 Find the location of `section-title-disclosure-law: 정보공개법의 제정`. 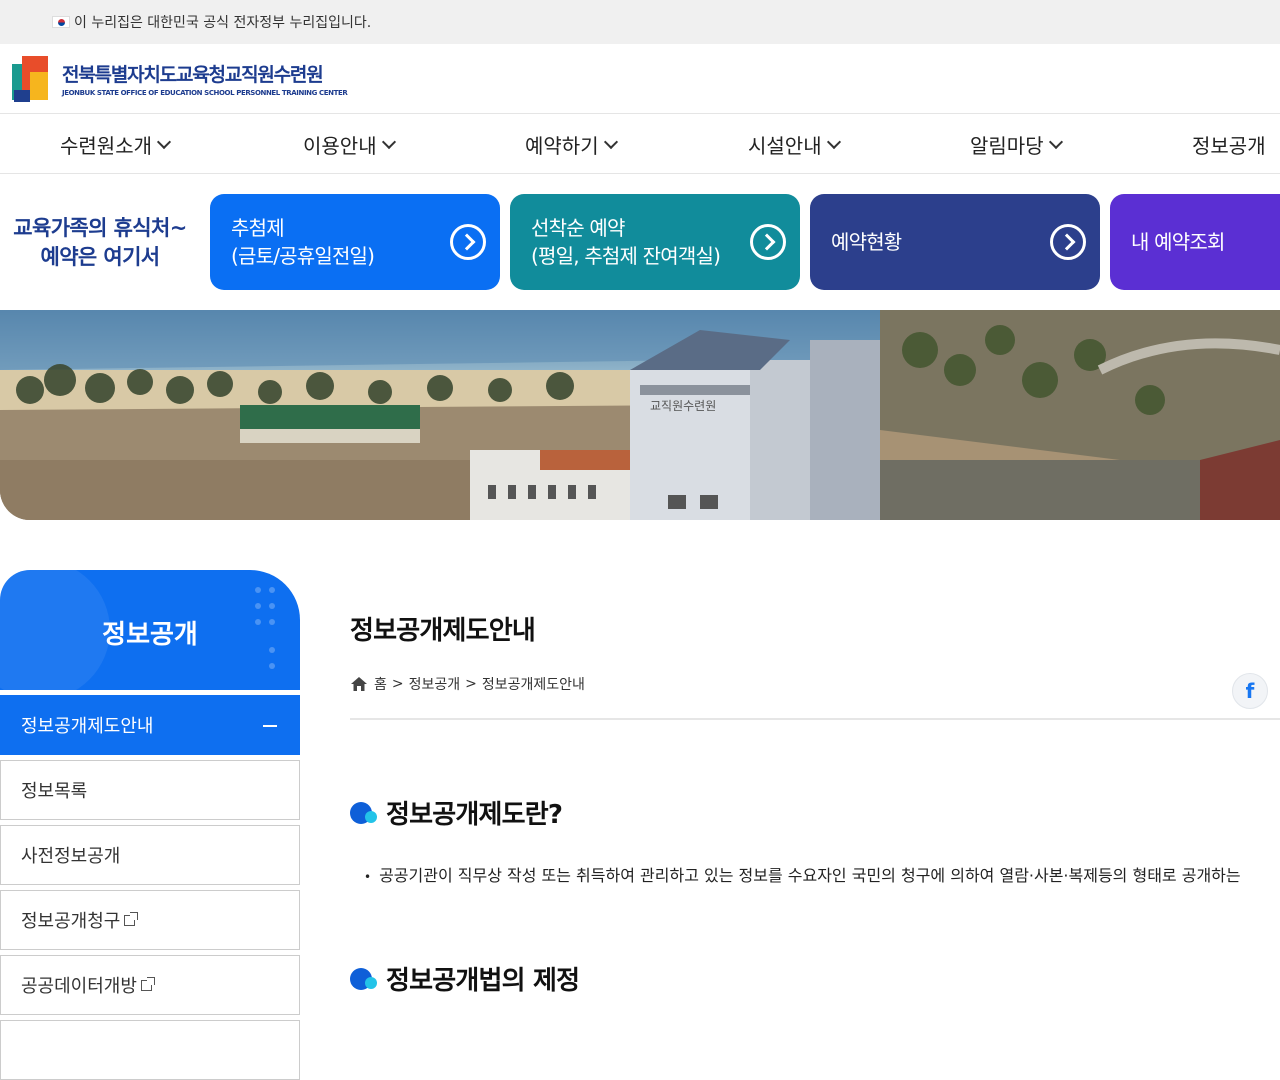

section-title-disclosure-law: 정보공개법의 제정 is located at coordinates (465, 978).